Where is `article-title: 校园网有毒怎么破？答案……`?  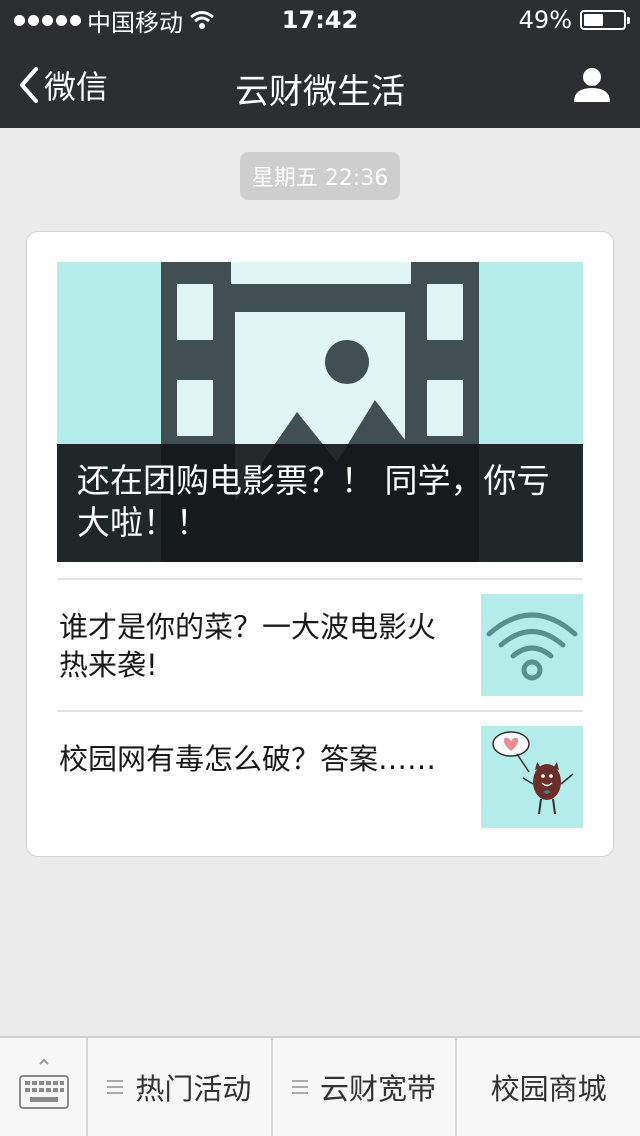
article-title: 校园网有毒怎么破？答案…… is located at coordinates (248, 759).